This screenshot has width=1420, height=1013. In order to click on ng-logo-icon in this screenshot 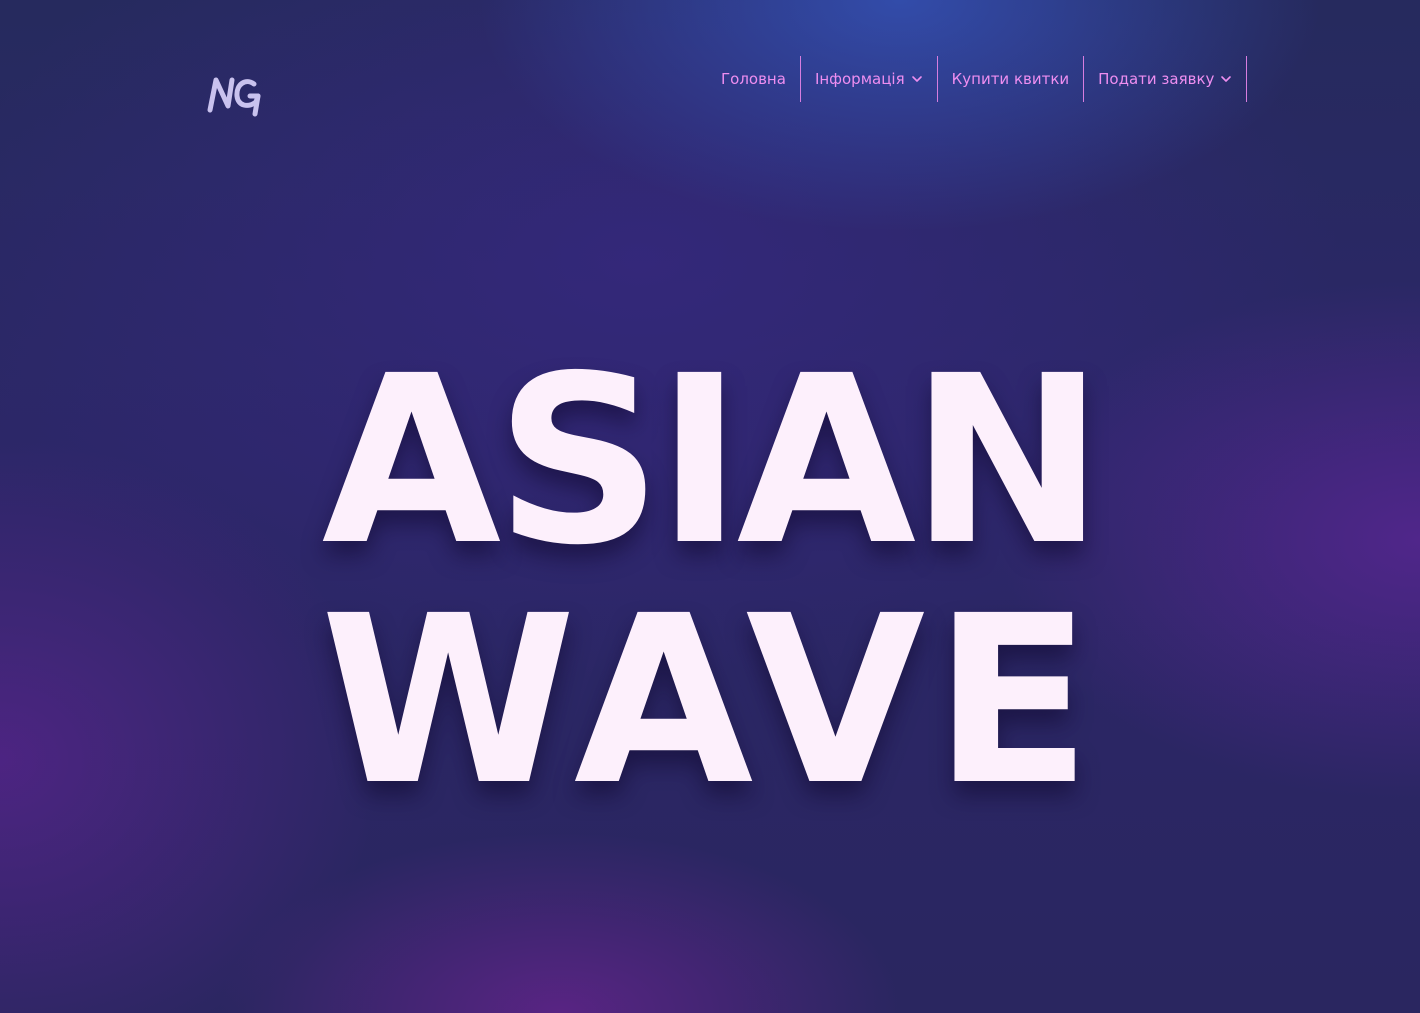, I will do `click(237, 97)`.